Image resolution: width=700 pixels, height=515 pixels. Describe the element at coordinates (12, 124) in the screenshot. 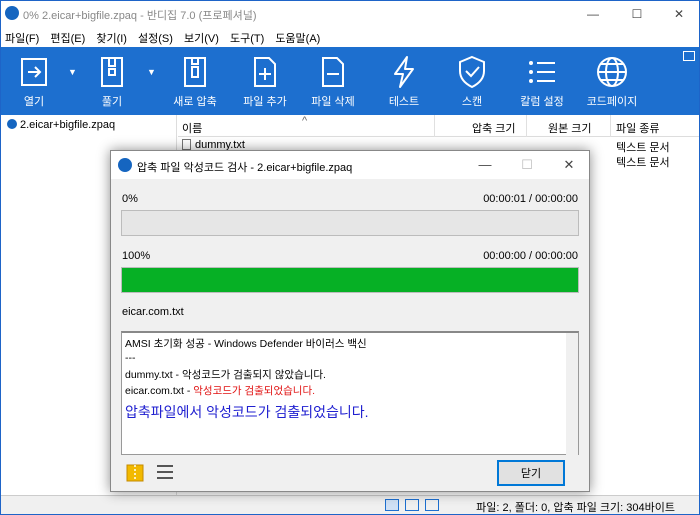

I see `archive-icon` at that location.